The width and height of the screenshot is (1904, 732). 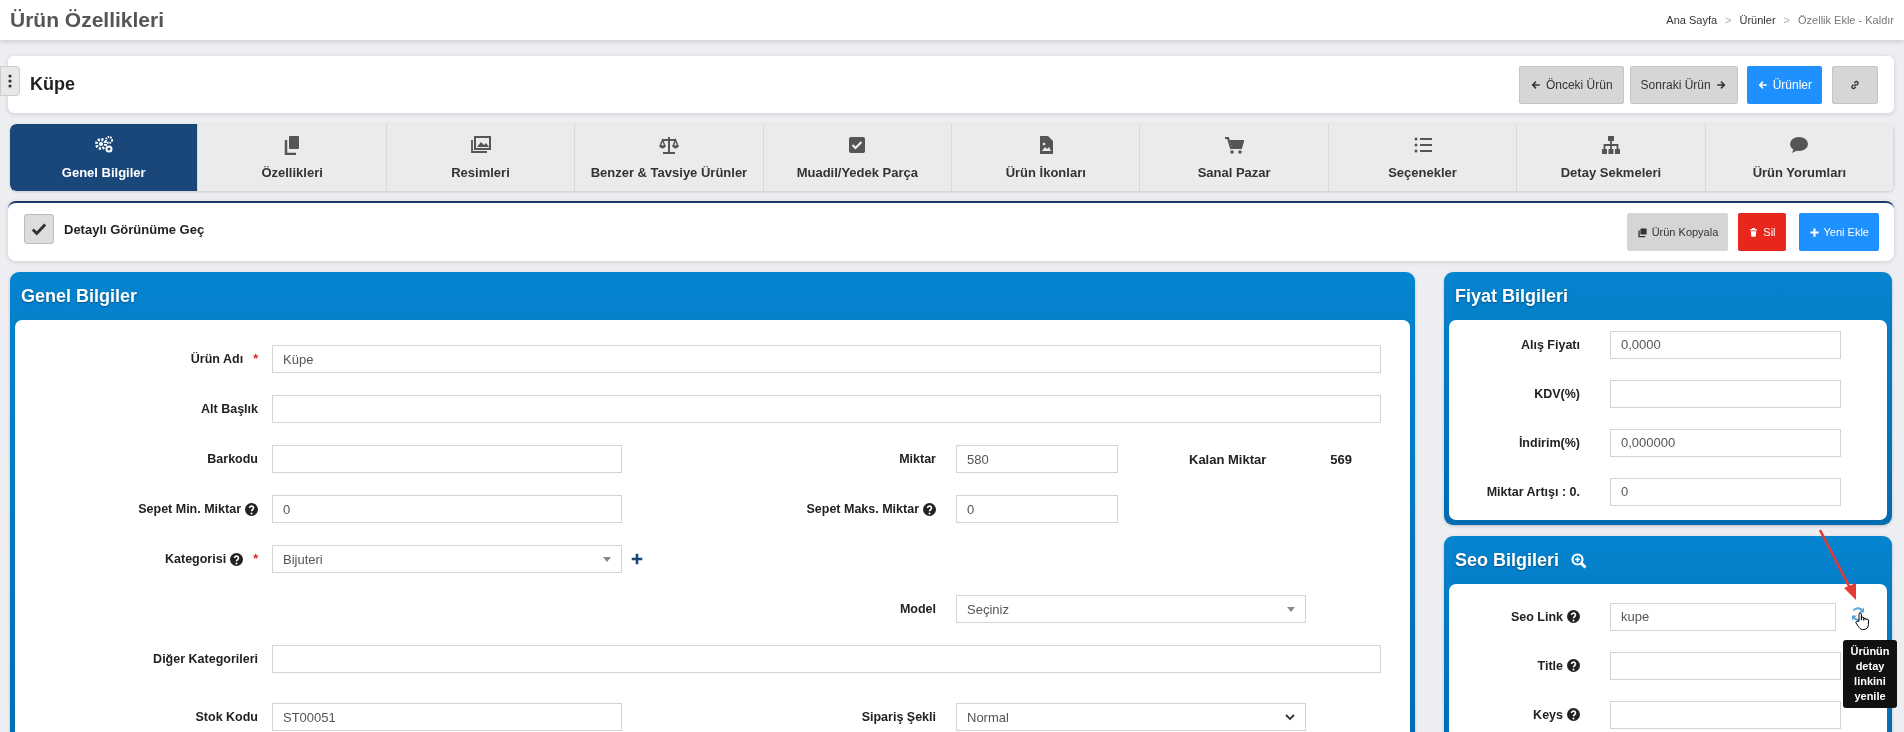 I want to click on images-icon, so click(x=480, y=145).